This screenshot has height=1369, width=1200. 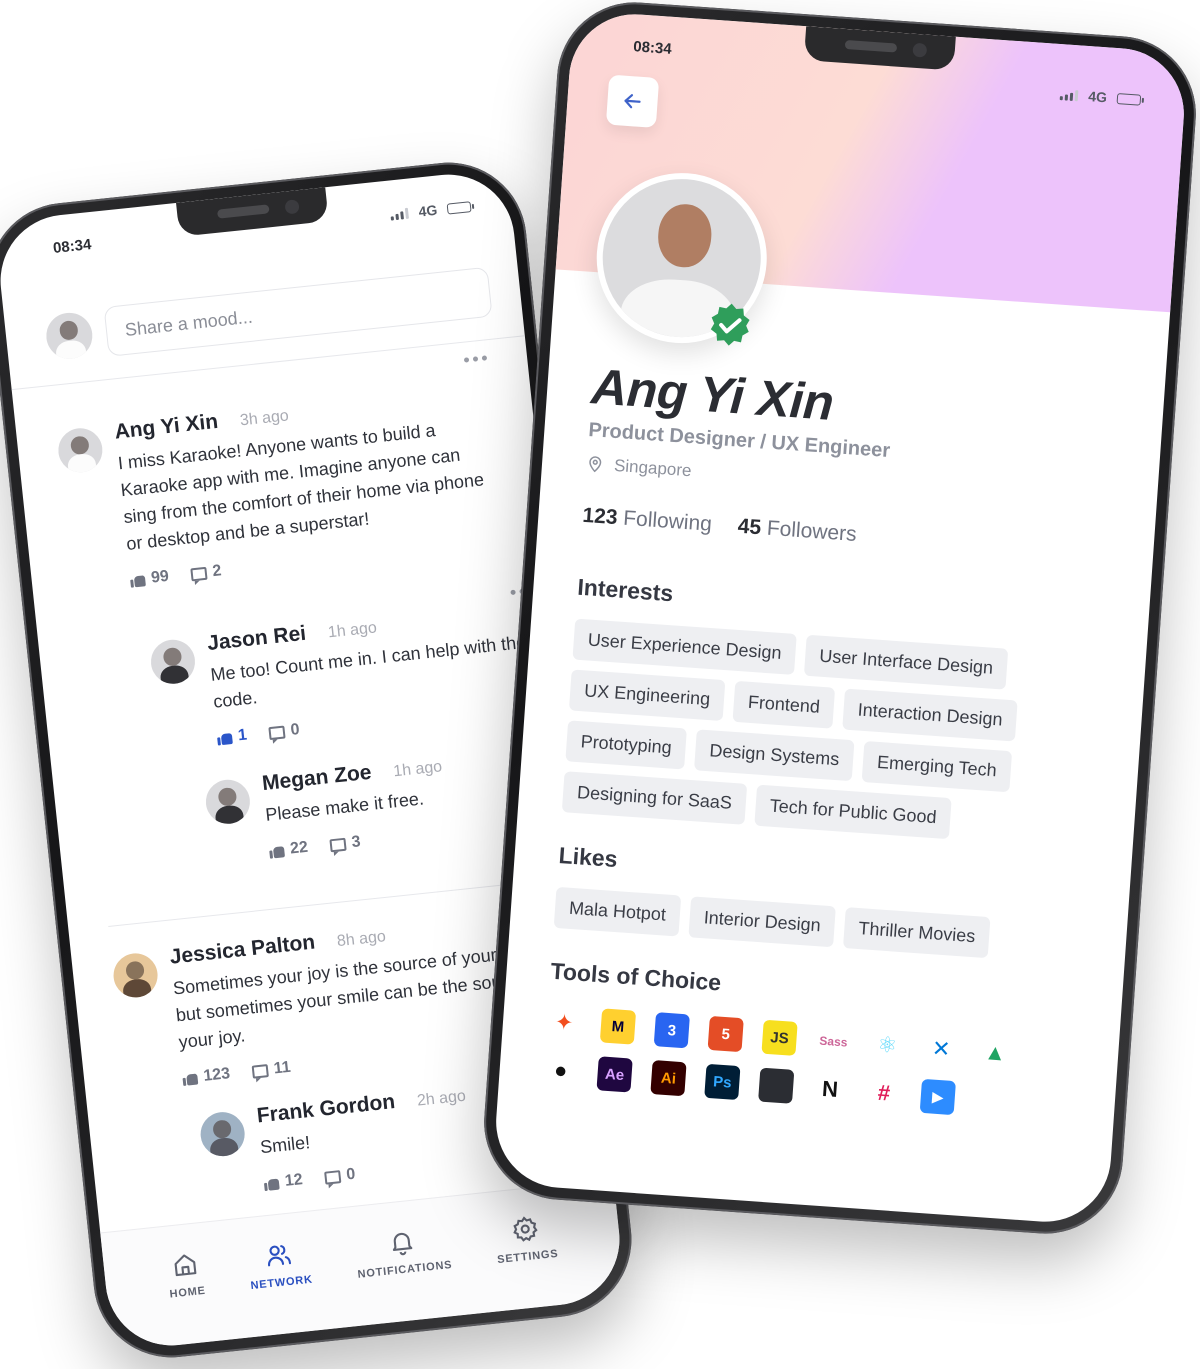 I want to click on react-icon: ⚛, so click(x=887, y=1045).